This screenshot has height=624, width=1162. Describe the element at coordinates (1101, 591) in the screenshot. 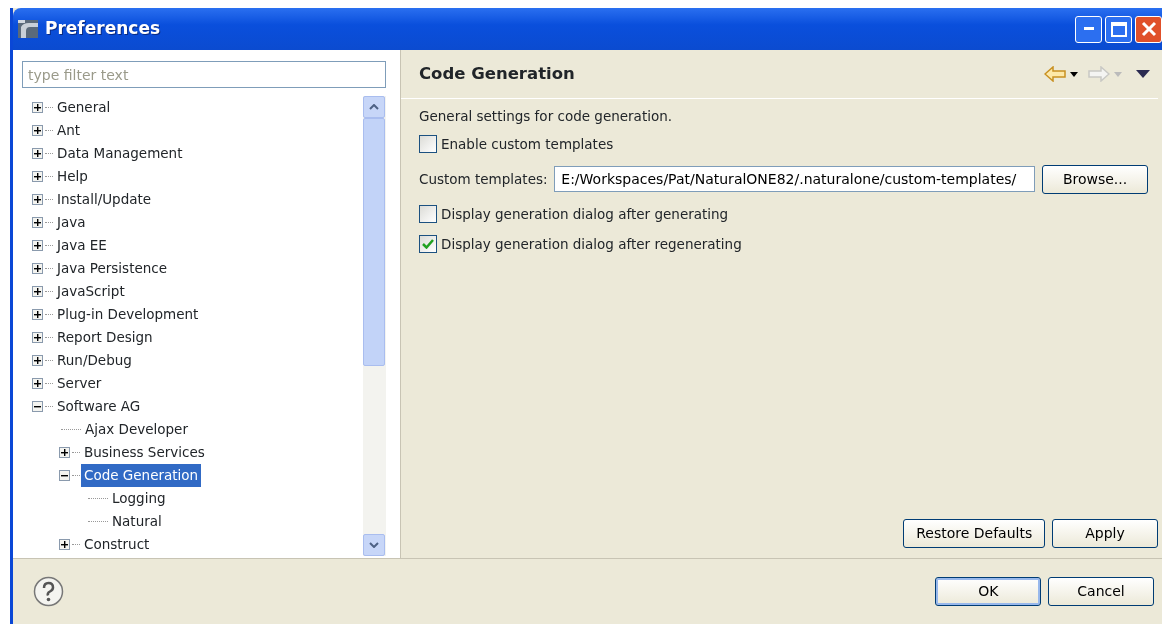

I see `cancel-button: Cancel` at that location.